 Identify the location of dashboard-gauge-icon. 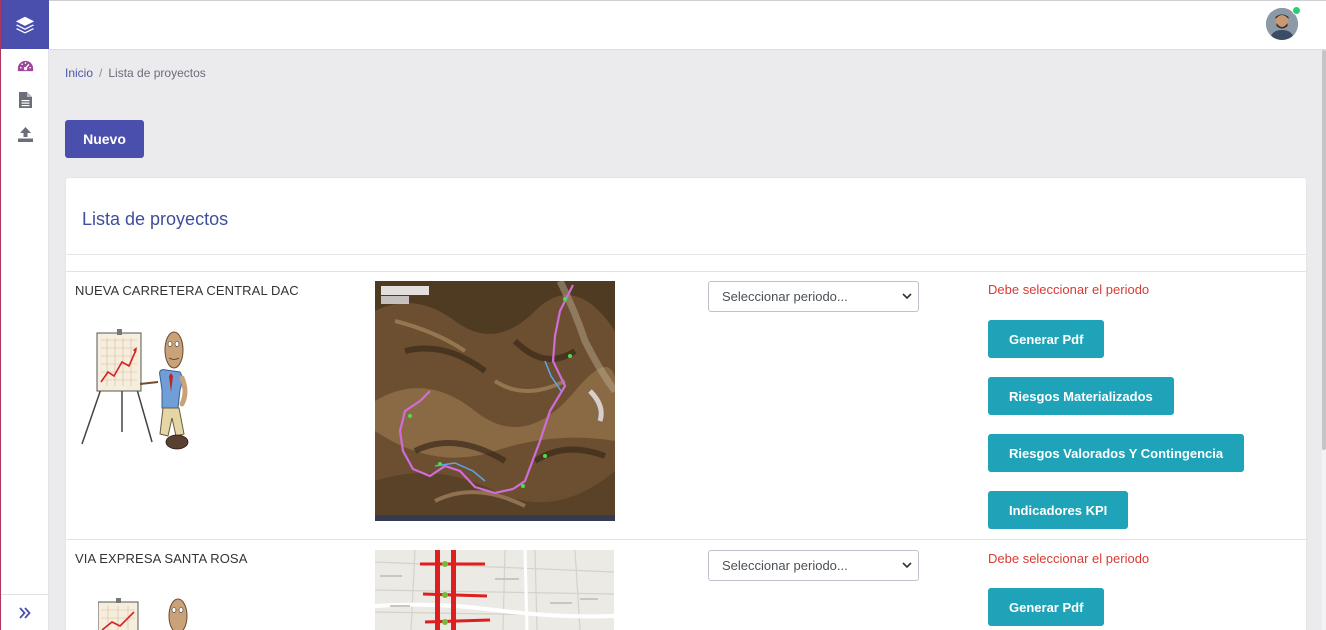
(25, 66).